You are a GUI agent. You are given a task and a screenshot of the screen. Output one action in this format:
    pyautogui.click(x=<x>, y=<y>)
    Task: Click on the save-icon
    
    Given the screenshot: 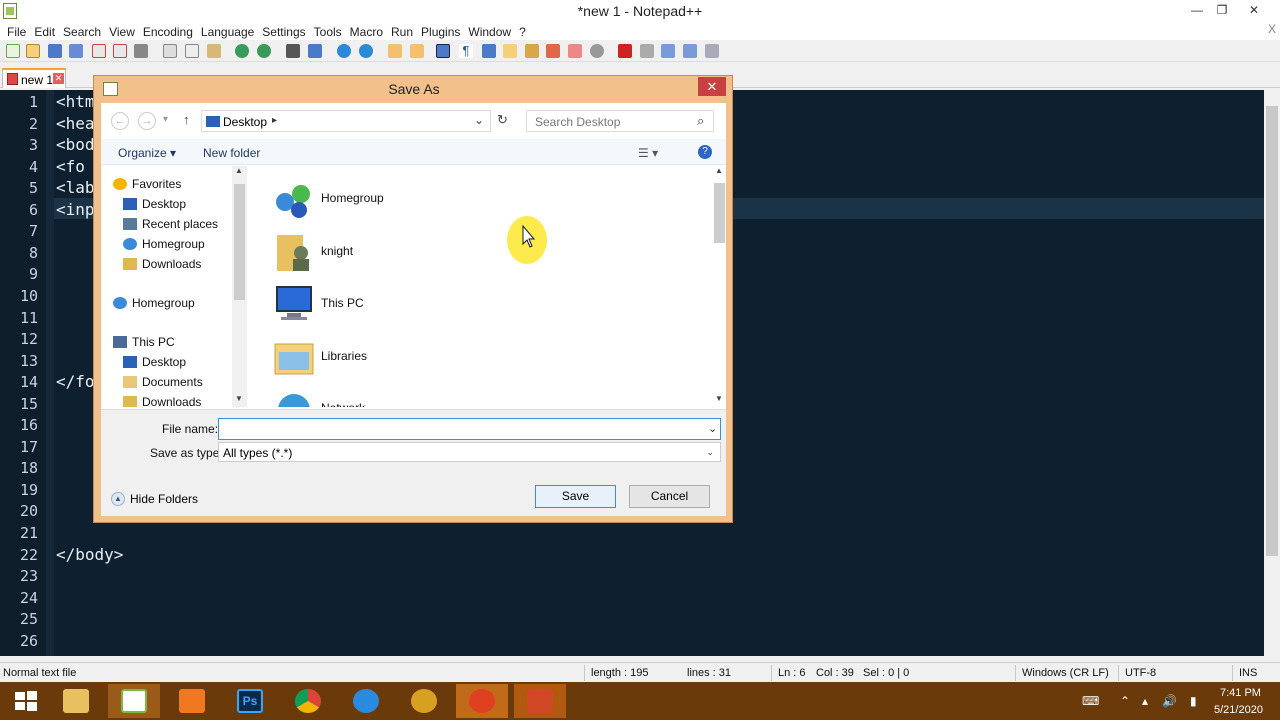 What is the action you would take?
    pyautogui.click(x=55, y=51)
    